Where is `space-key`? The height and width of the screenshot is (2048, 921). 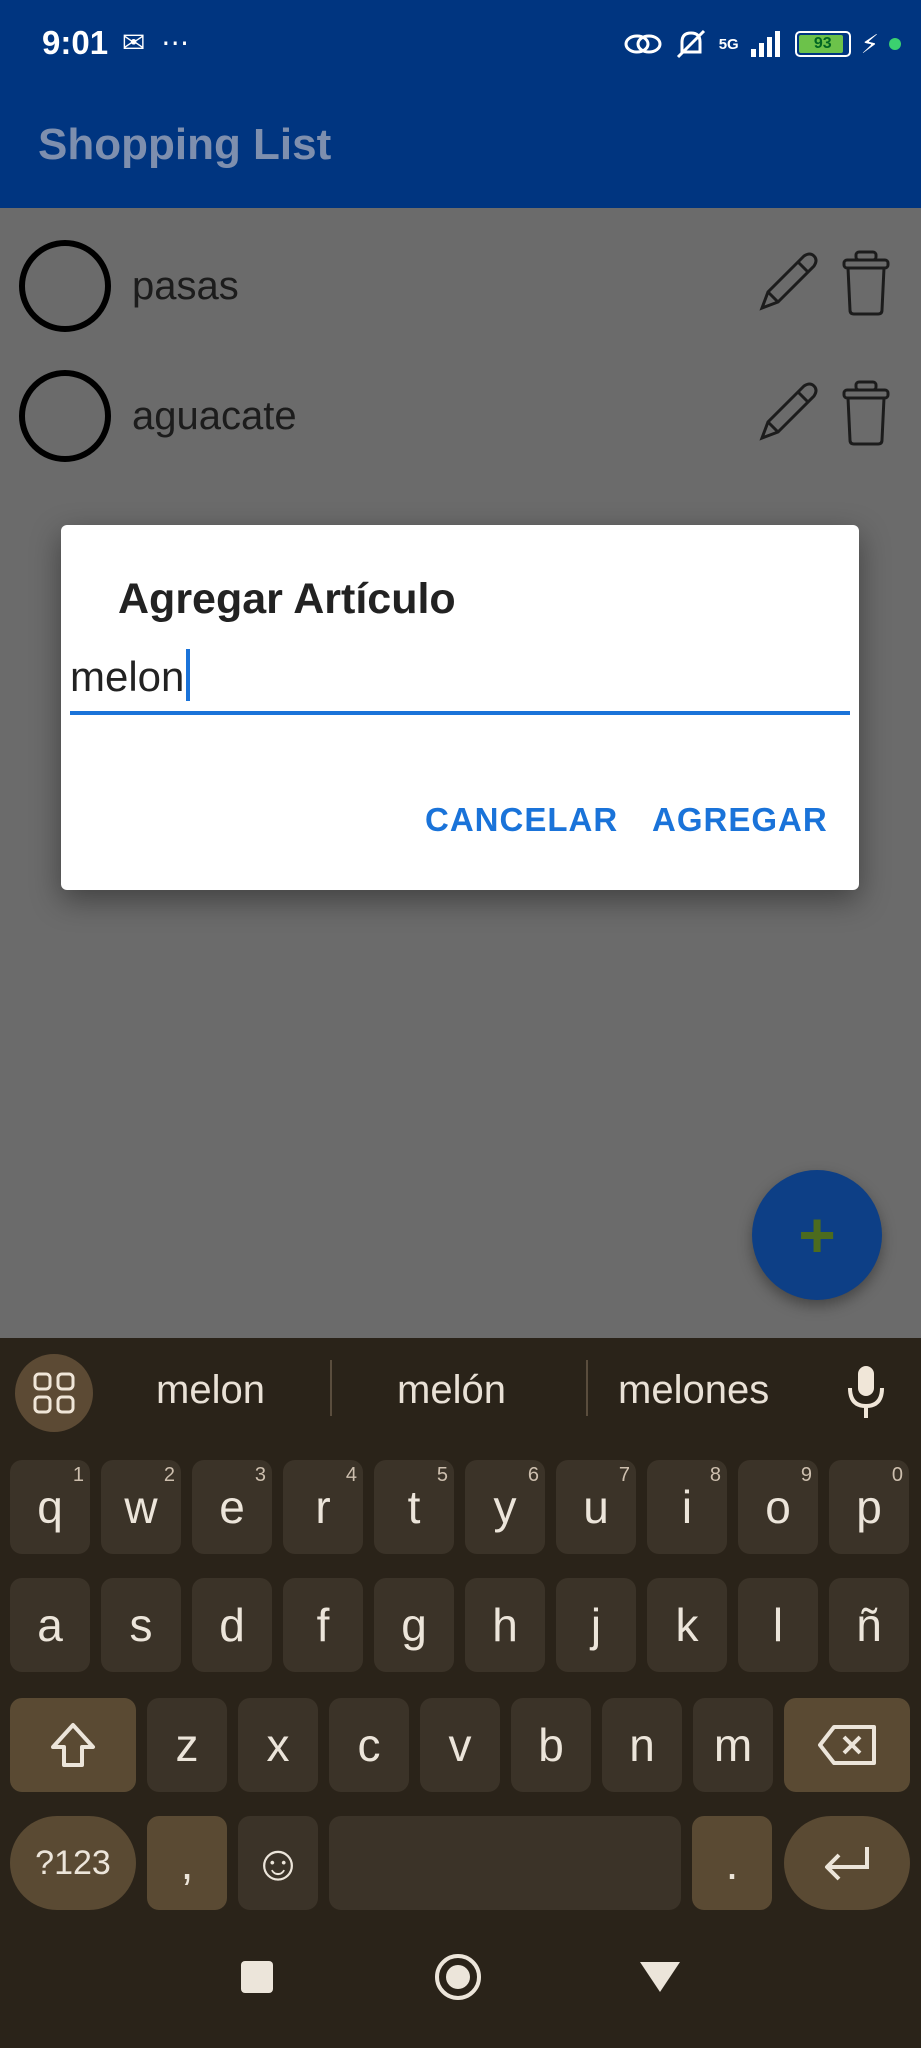 space-key is located at coordinates (505, 1863).